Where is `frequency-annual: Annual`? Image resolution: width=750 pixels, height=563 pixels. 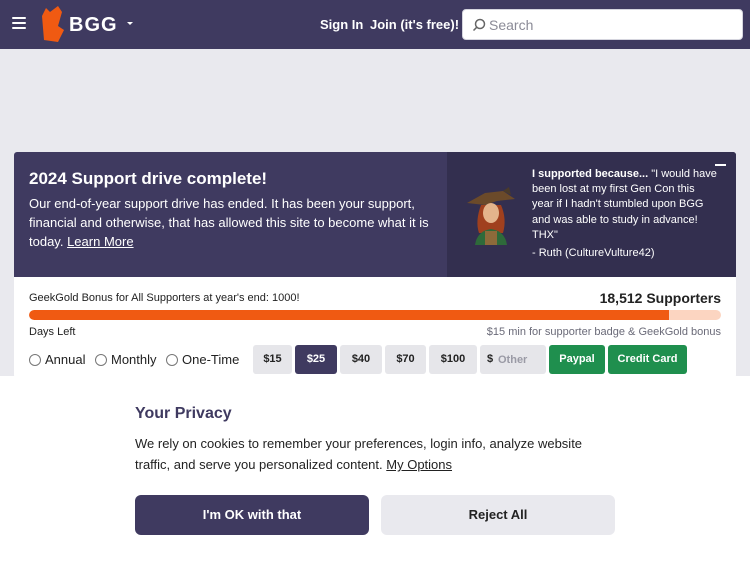 frequency-annual: Annual is located at coordinates (57, 359).